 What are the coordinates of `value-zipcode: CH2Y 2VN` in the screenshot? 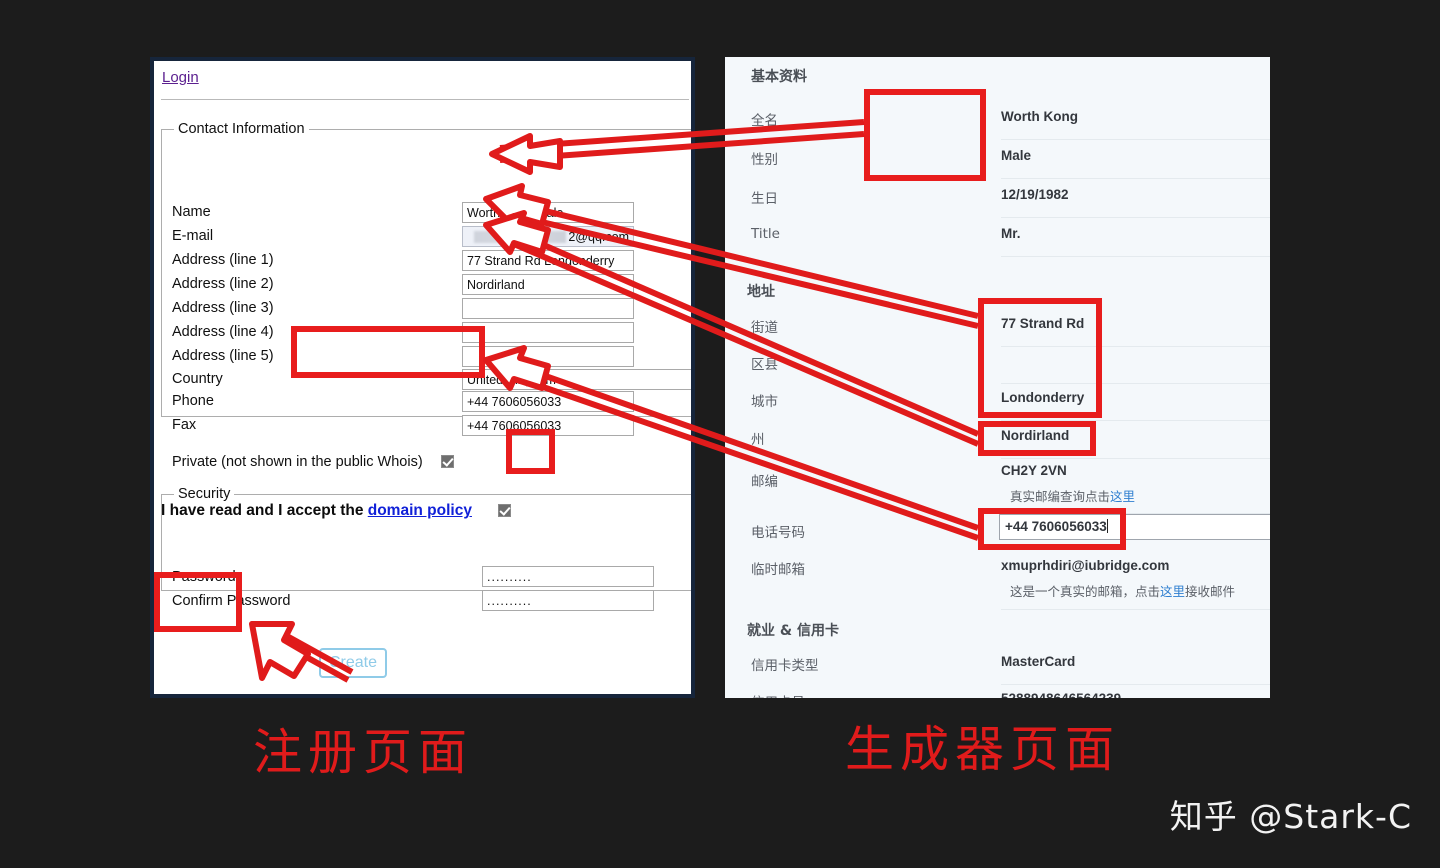 It's located at (1034, 470).